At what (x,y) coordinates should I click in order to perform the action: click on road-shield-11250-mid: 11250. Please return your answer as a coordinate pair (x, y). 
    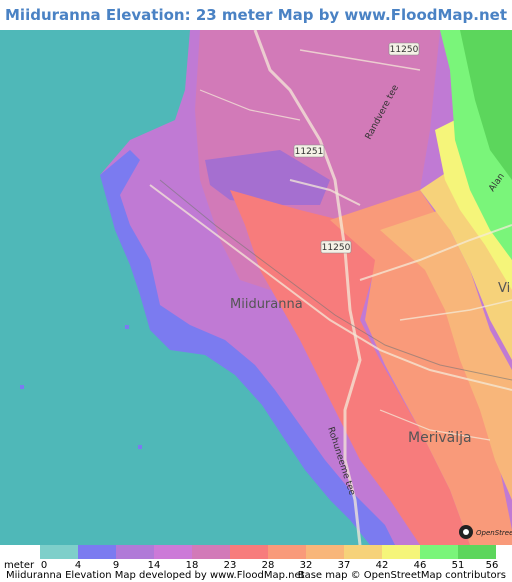
    Looking at the image, I should click on (336, 247).